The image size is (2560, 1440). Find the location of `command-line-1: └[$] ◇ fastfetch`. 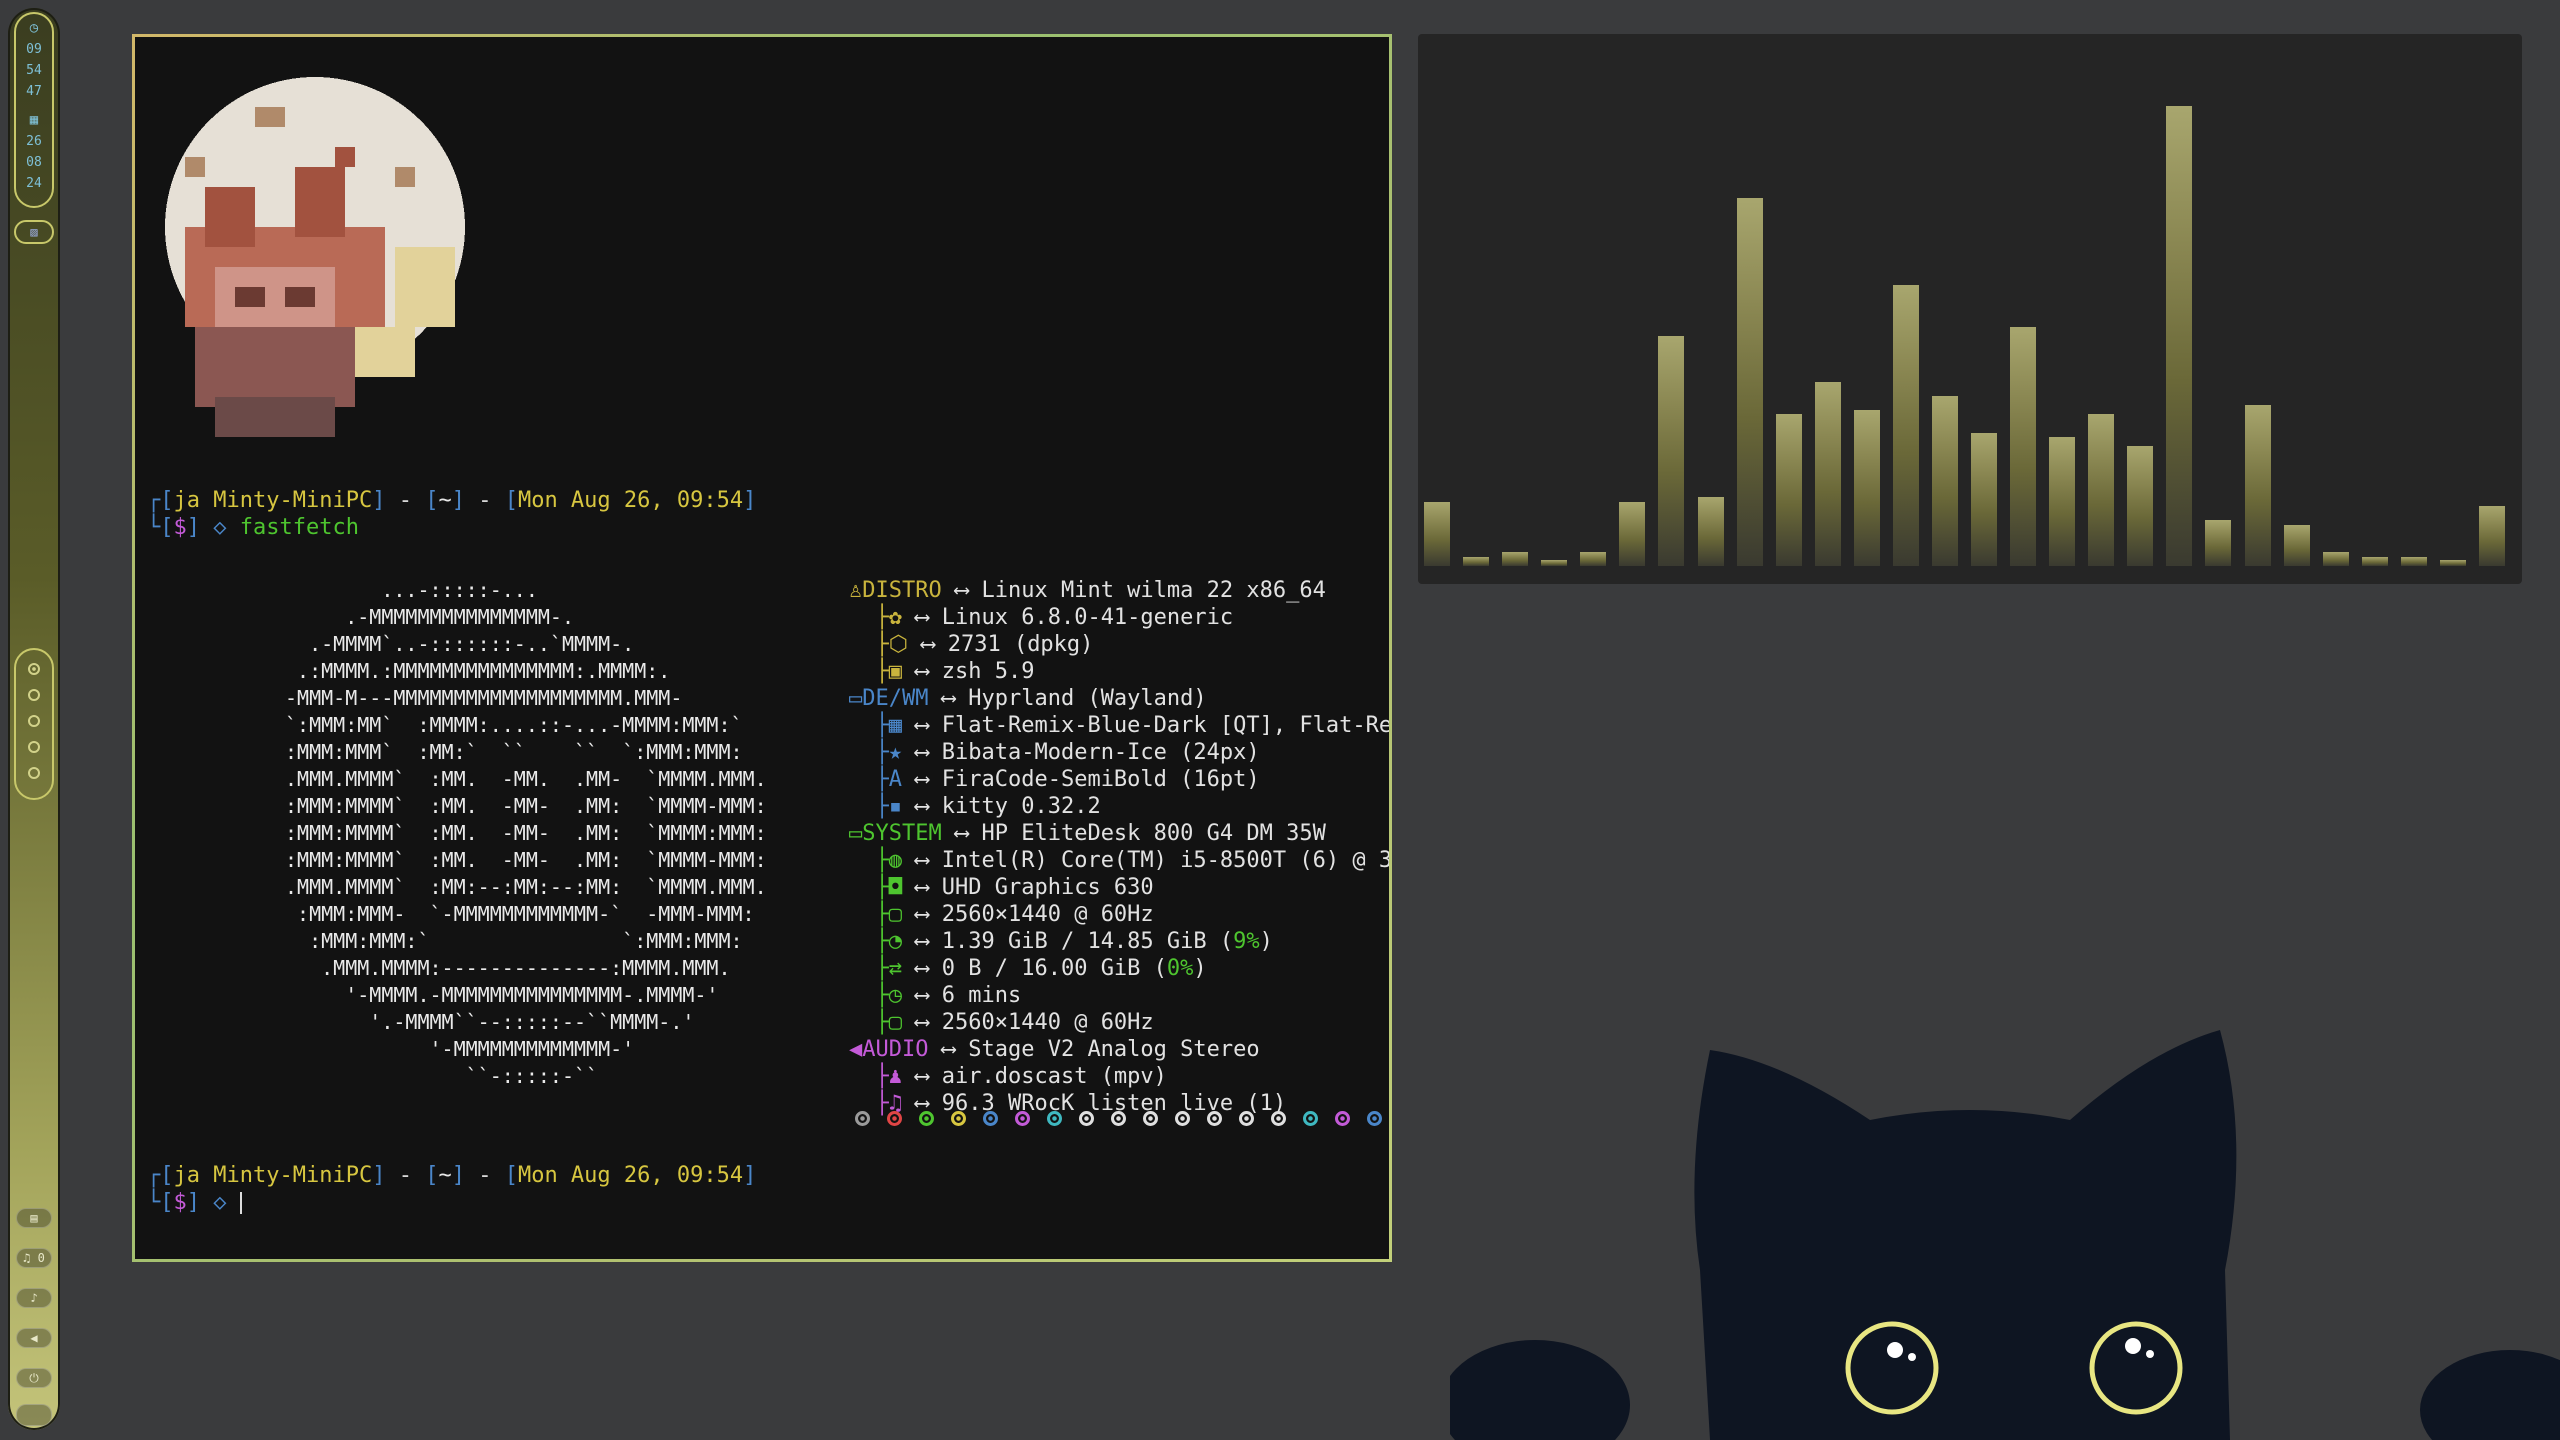

command-line-1: └[$] ◇ fastfetch is located at coordinates (253, 527).